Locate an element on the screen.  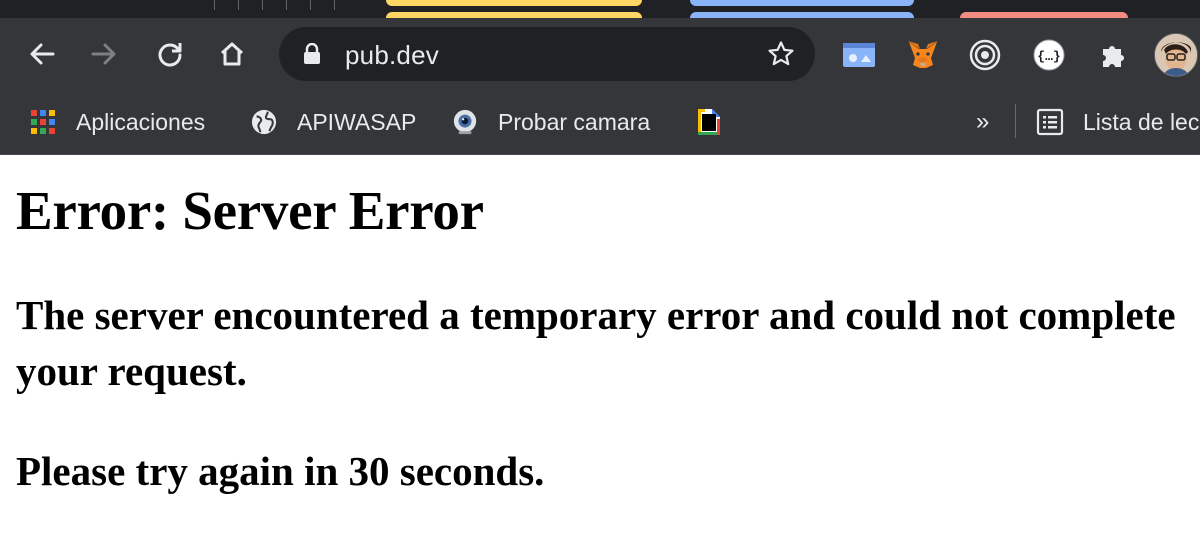
screen-extension-icon is located at coordinates (859, 55).